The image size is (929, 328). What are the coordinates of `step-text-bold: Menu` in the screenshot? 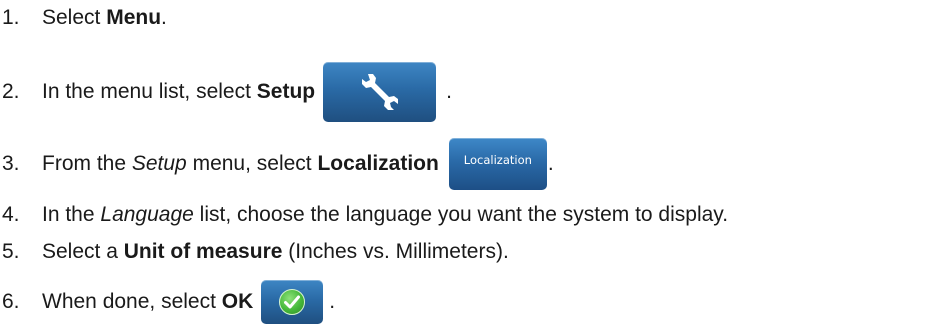 It's located at (134, 17).